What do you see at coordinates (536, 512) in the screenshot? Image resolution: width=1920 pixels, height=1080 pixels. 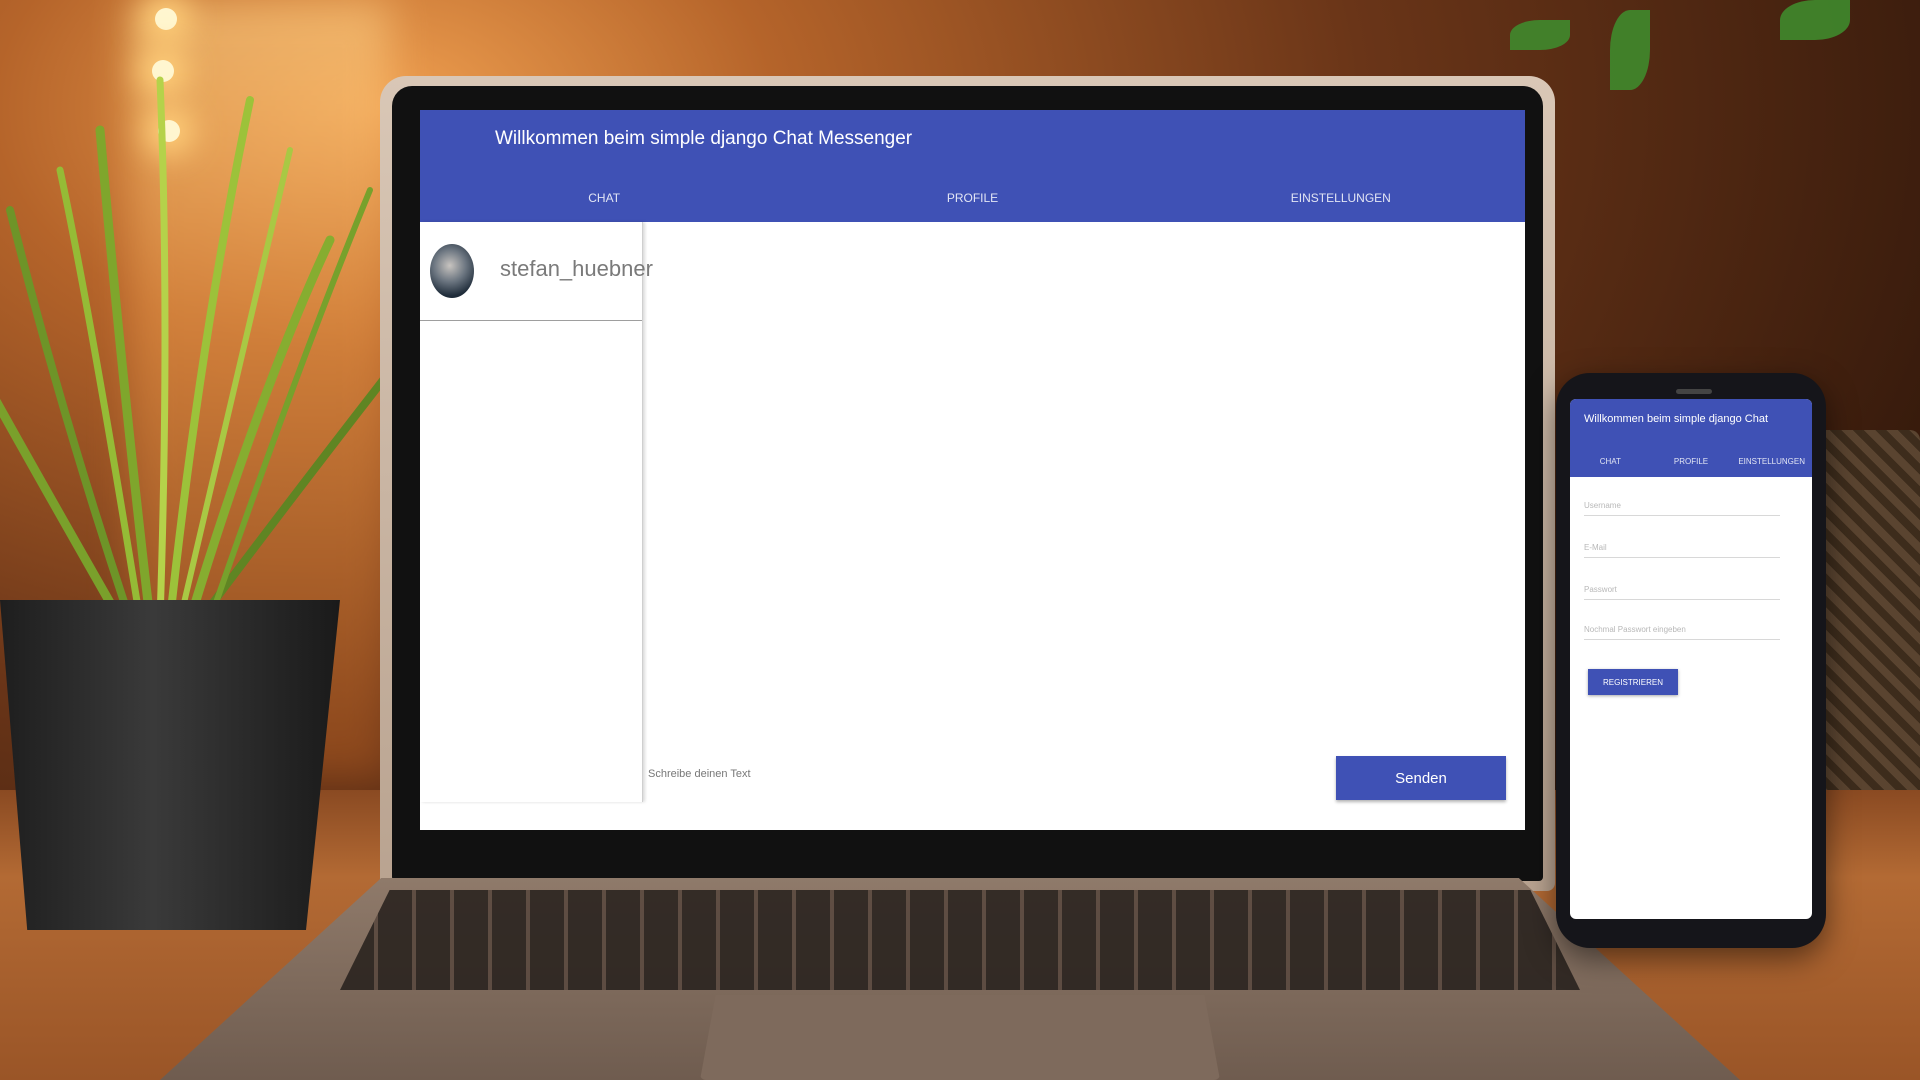 I see `contact-sidebar: stefan_huebner` at bounding box center [536, 512].